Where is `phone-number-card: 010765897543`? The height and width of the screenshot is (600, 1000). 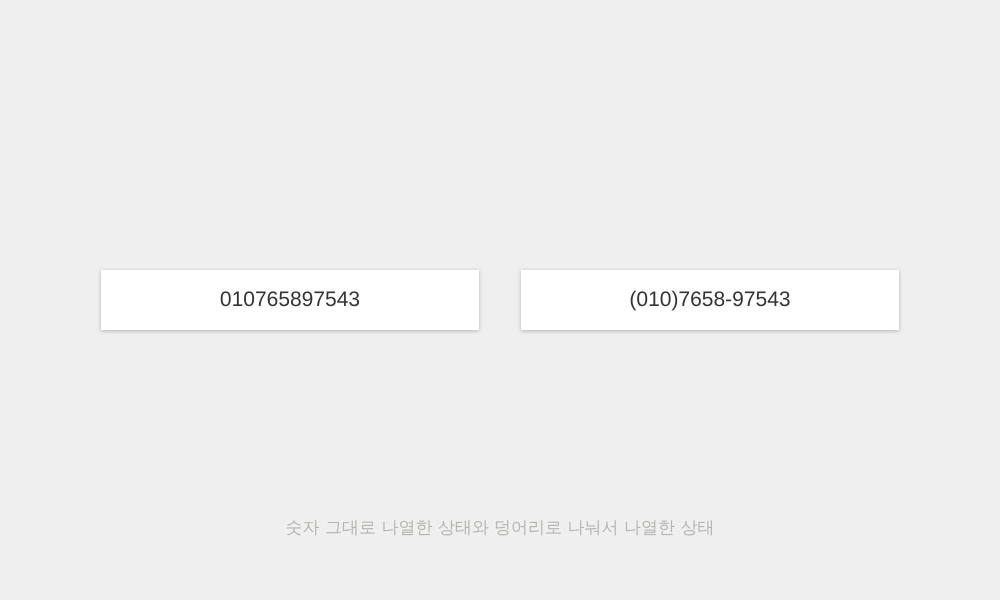
phone-number-card: 010765897543 is located at coordinates (290, 300).